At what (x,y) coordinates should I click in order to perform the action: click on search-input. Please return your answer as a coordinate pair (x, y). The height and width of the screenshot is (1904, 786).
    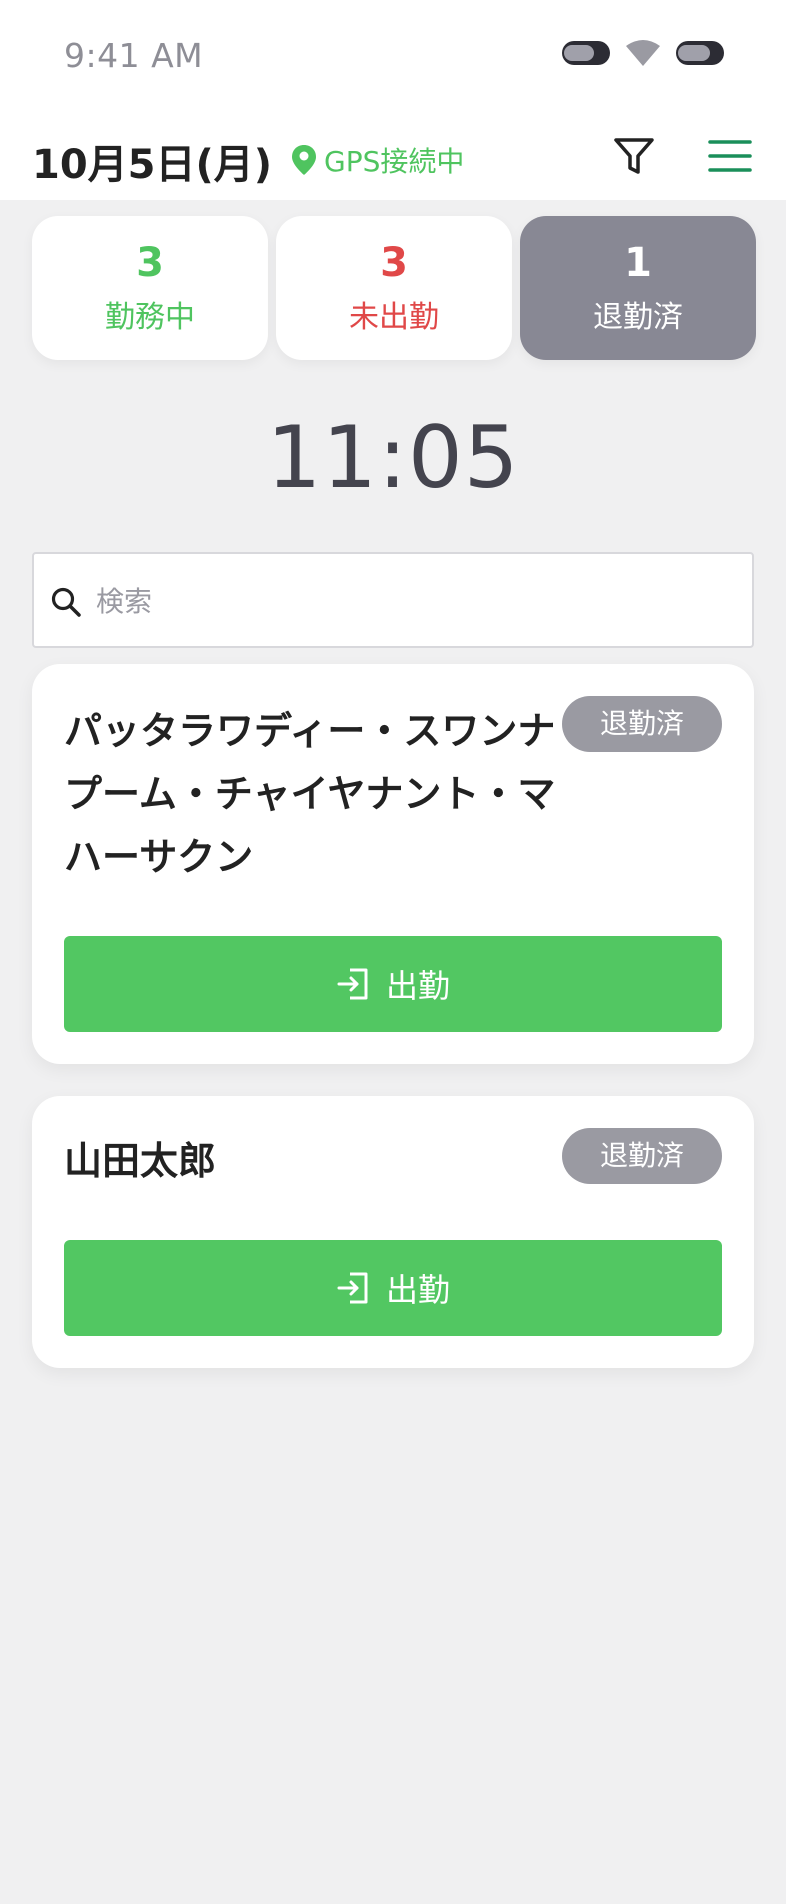
    Looking at the image, I should click on (416, 601).